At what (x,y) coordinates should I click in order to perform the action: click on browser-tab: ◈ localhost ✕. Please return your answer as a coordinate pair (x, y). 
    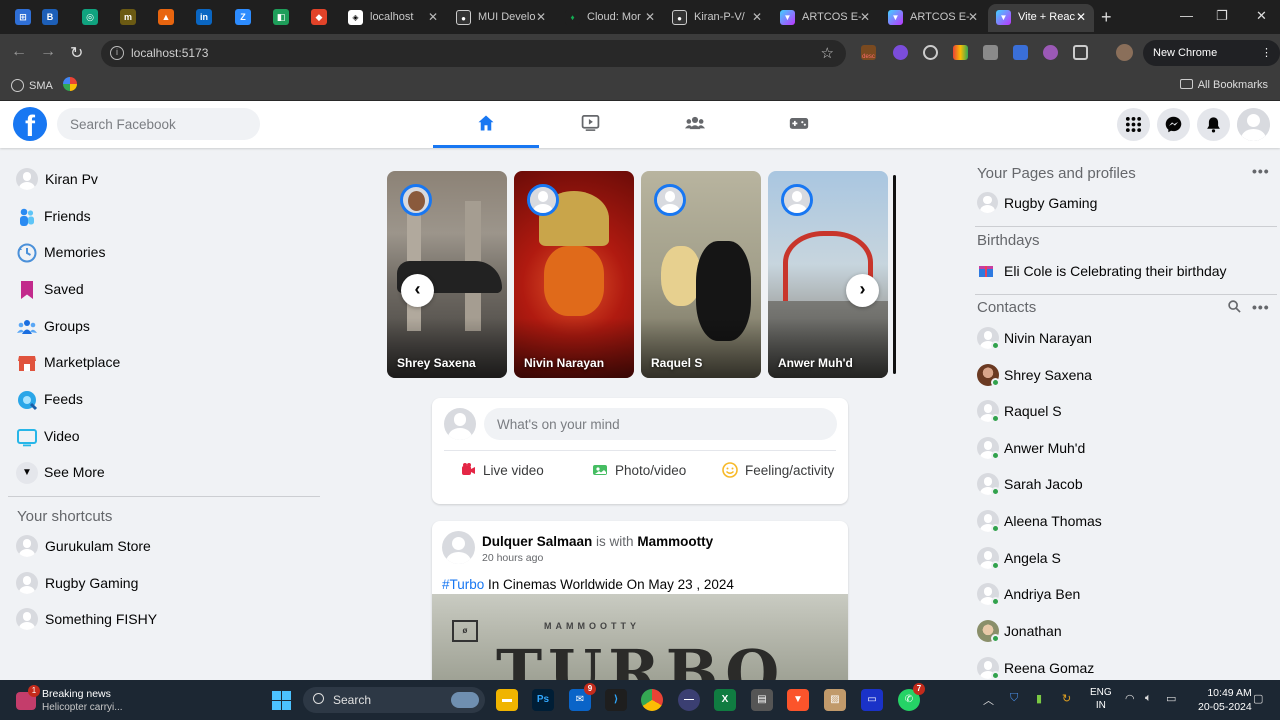
    Looking at the image, I should click on (393, 18).